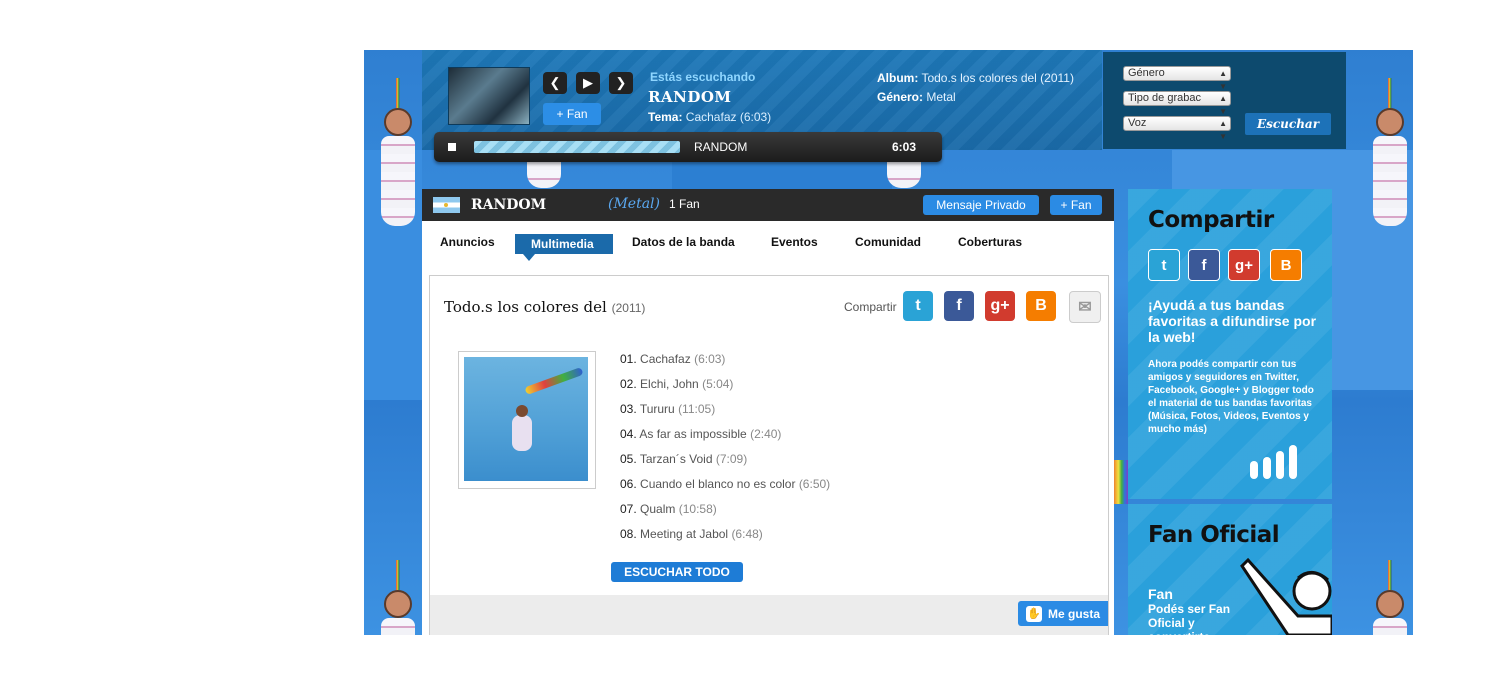 This screenshot has width=1503, height=685. Describe the element at coordinates (690, 97) in the screenshot. I see `player-band-name: RANDOM` at that location.